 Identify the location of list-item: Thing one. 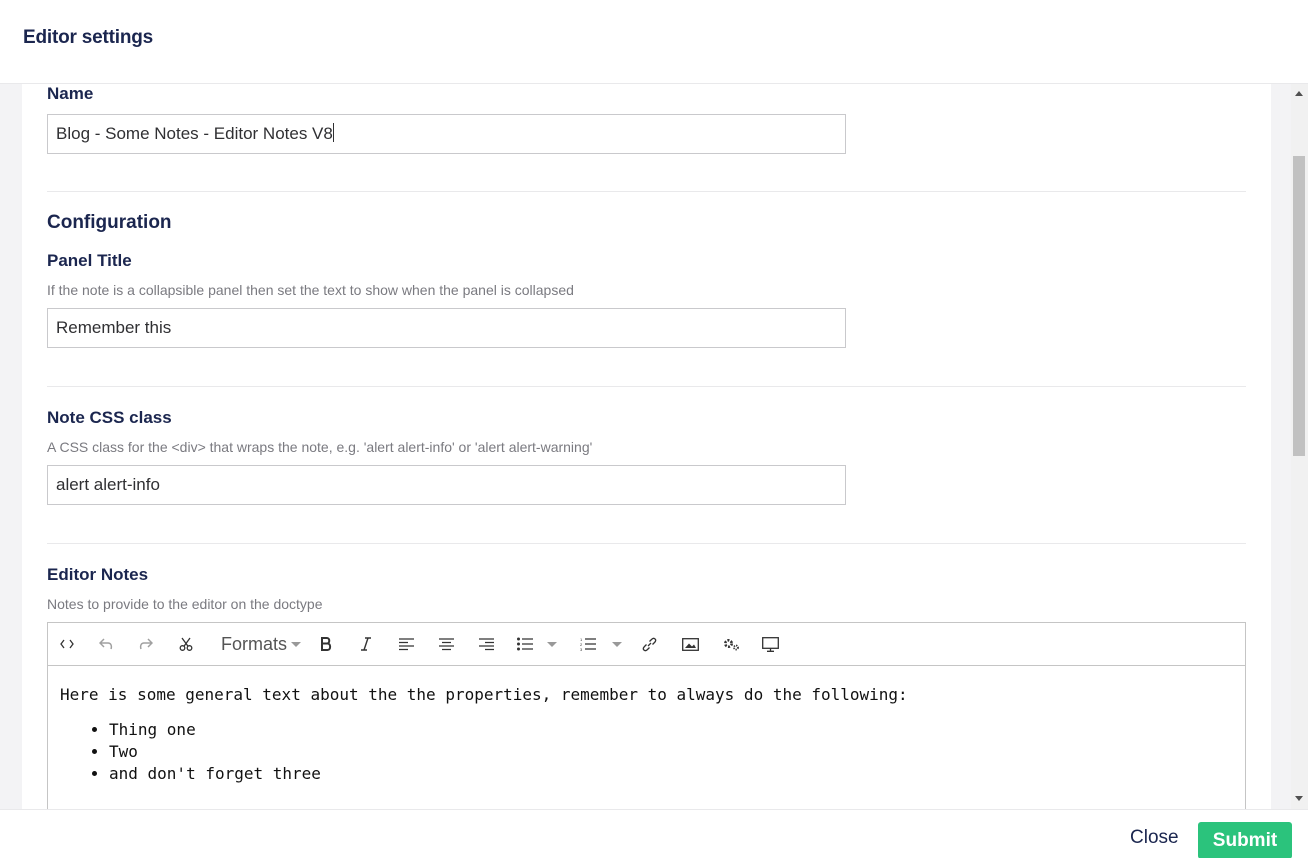
(508, 730).